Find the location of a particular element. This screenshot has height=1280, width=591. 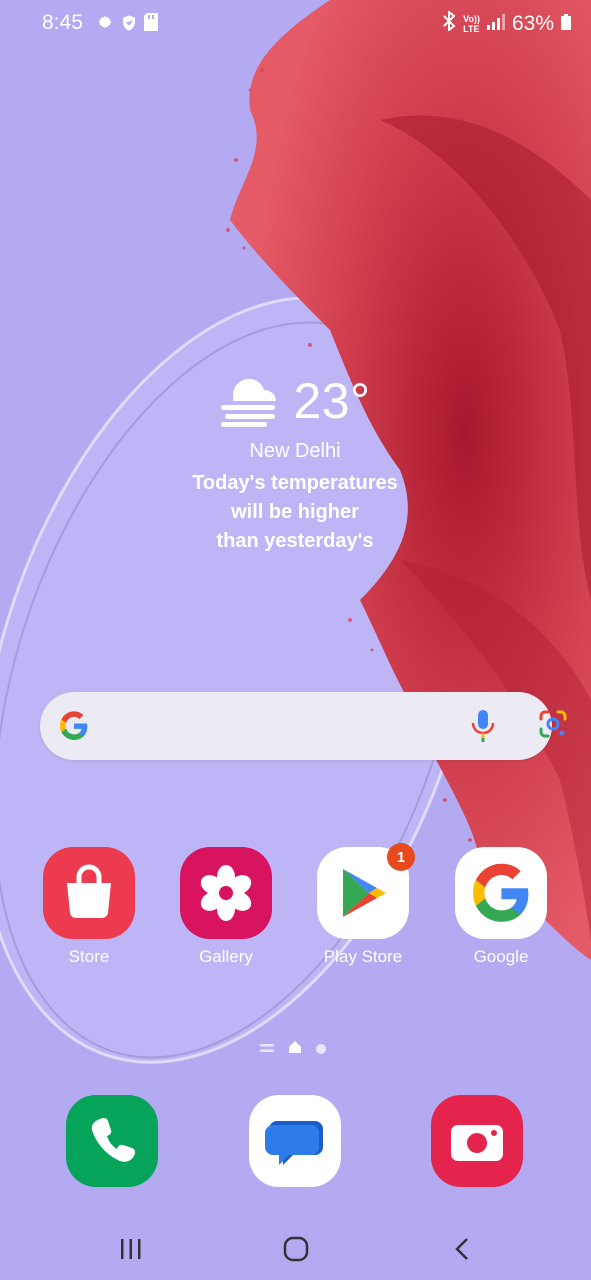

status-right-icons: Vo)) LTE 63% is located at coordinates (506, 23).